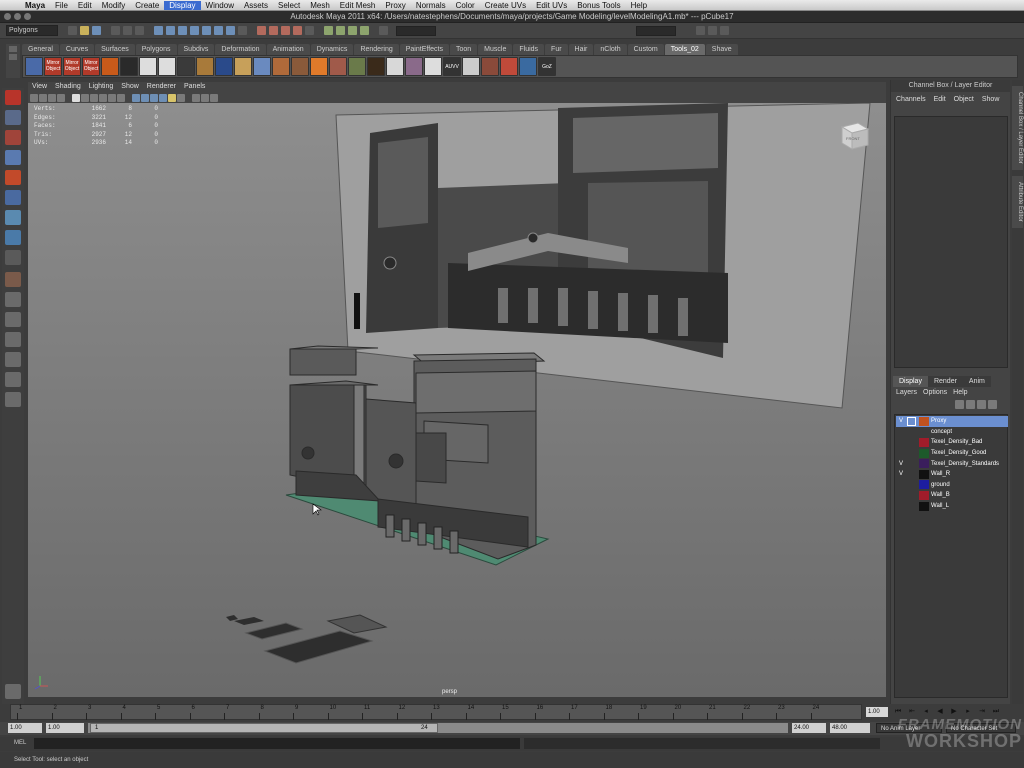  I want to click on face-tool-2-icon, so click(262, 66).